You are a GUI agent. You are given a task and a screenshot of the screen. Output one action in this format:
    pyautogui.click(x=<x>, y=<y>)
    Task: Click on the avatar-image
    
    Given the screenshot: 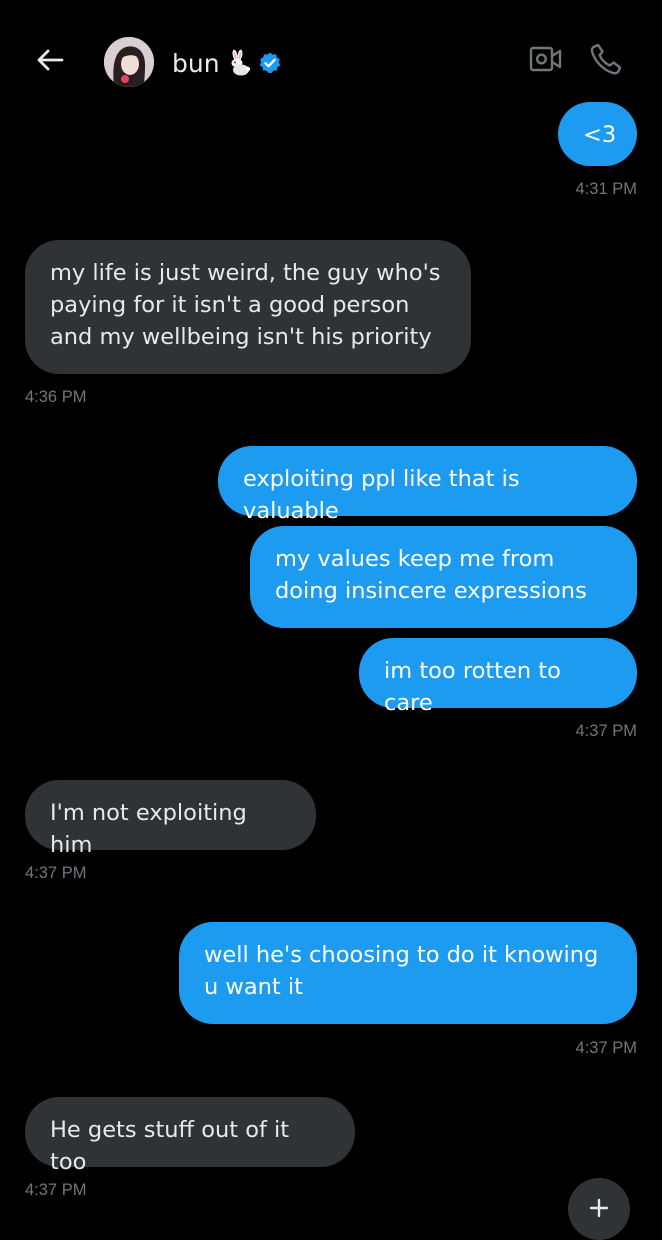 What is the action you would take?
    pyautogui.click(x=129, y=62)
    